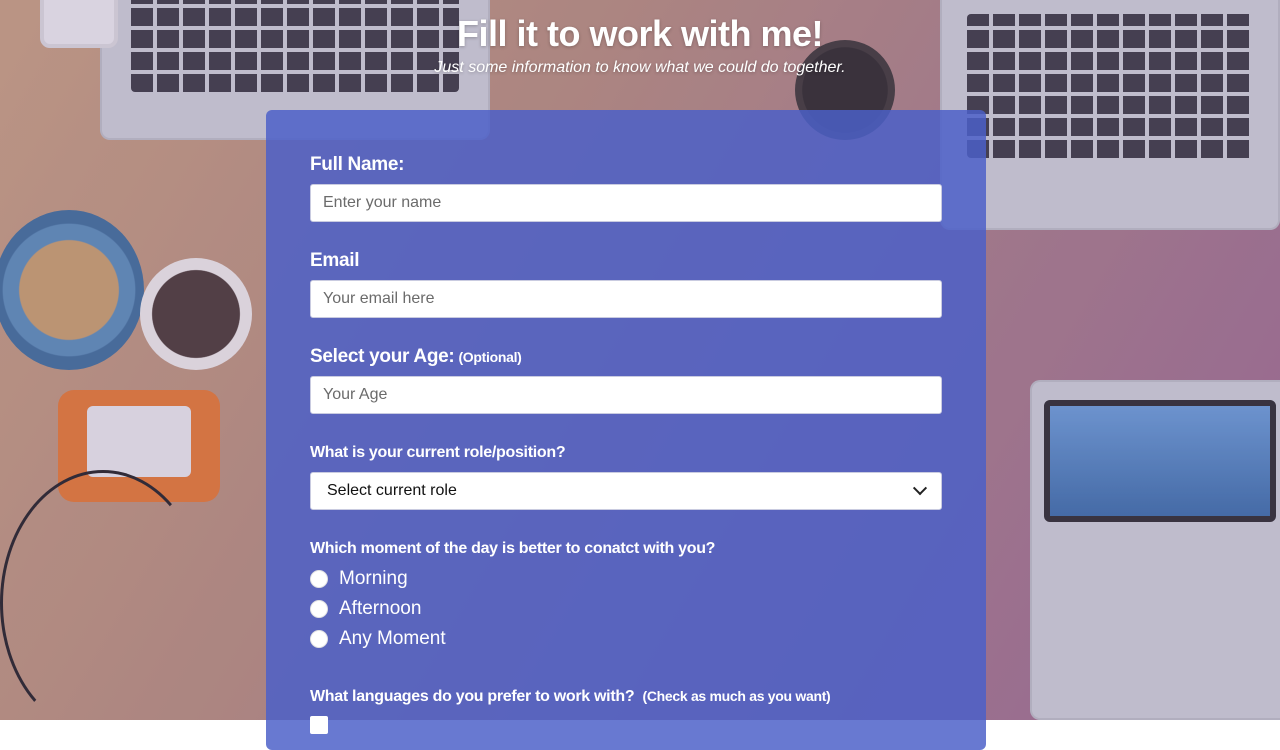 This screenshot has width=1280, height=750. What do you see at coordinates (319, 725) in the screenshot?
I see `checkbox-unchecked-icon` at bounding box center [319, 725].